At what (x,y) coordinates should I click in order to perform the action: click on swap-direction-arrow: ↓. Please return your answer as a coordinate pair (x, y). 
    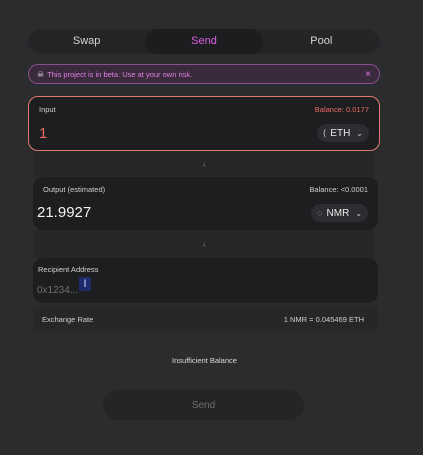
    Looking at the image, I should click on (204, 164).